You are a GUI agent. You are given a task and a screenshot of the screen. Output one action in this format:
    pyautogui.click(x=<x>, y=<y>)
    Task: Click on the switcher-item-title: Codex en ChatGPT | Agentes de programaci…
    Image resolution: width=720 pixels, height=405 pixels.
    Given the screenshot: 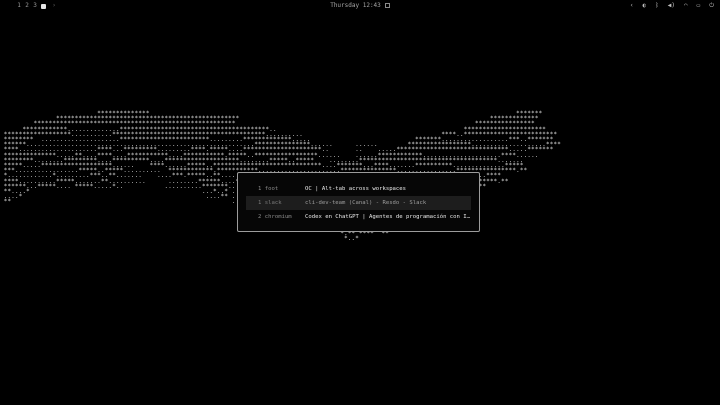 What is the action you would take?
    pyautogui.click(x=388, y=217)
    